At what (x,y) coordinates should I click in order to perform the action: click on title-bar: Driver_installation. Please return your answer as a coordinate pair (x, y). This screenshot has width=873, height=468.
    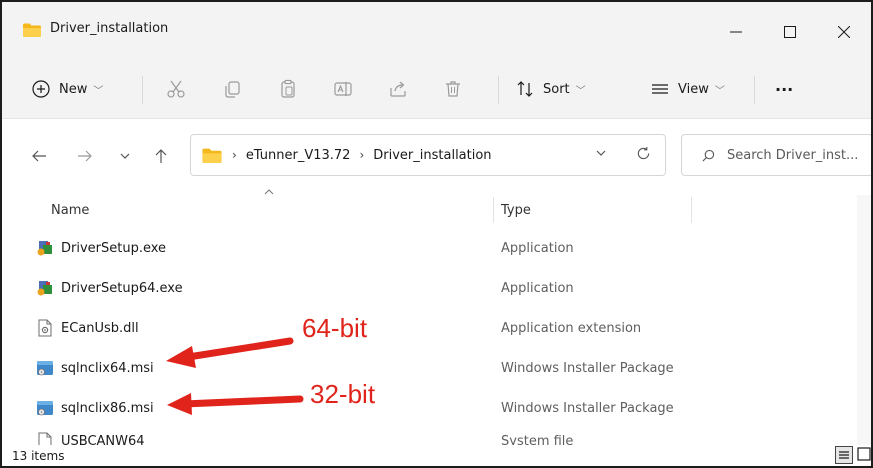
    Looking at the image, I should click on (436, 31).